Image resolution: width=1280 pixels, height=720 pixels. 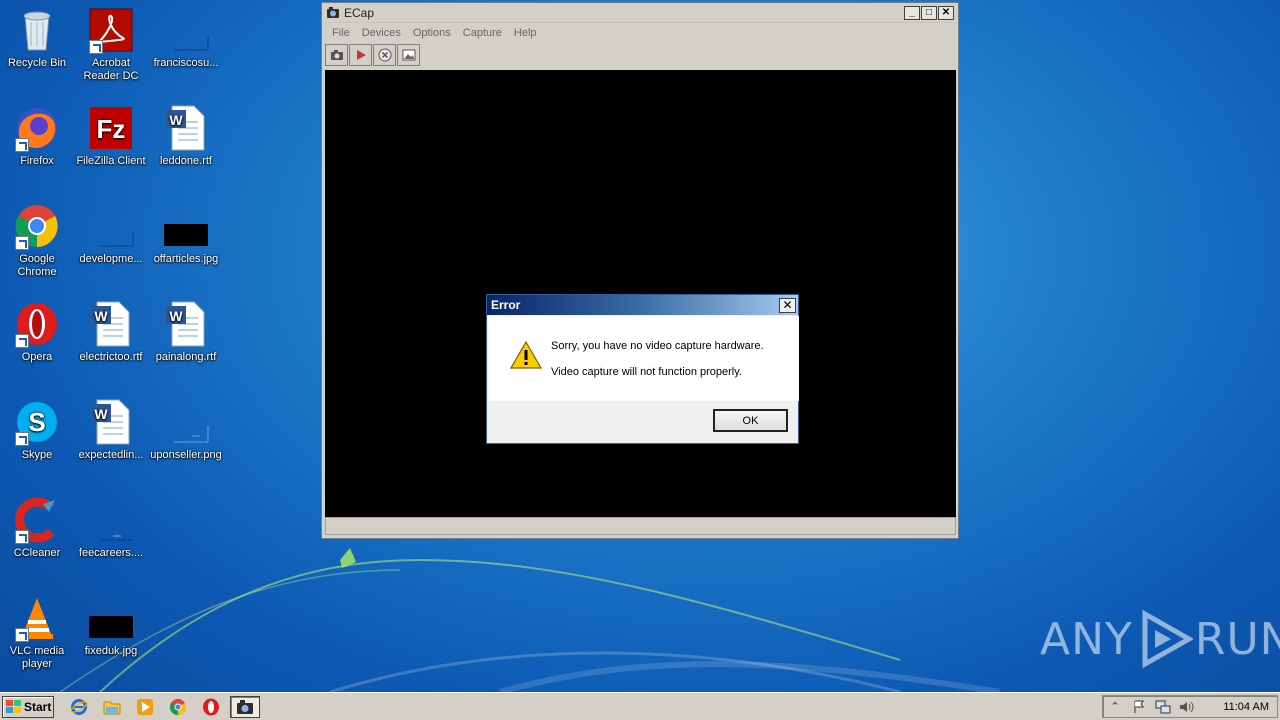 I want to click on chrome-button, so click(x=178, y=707).